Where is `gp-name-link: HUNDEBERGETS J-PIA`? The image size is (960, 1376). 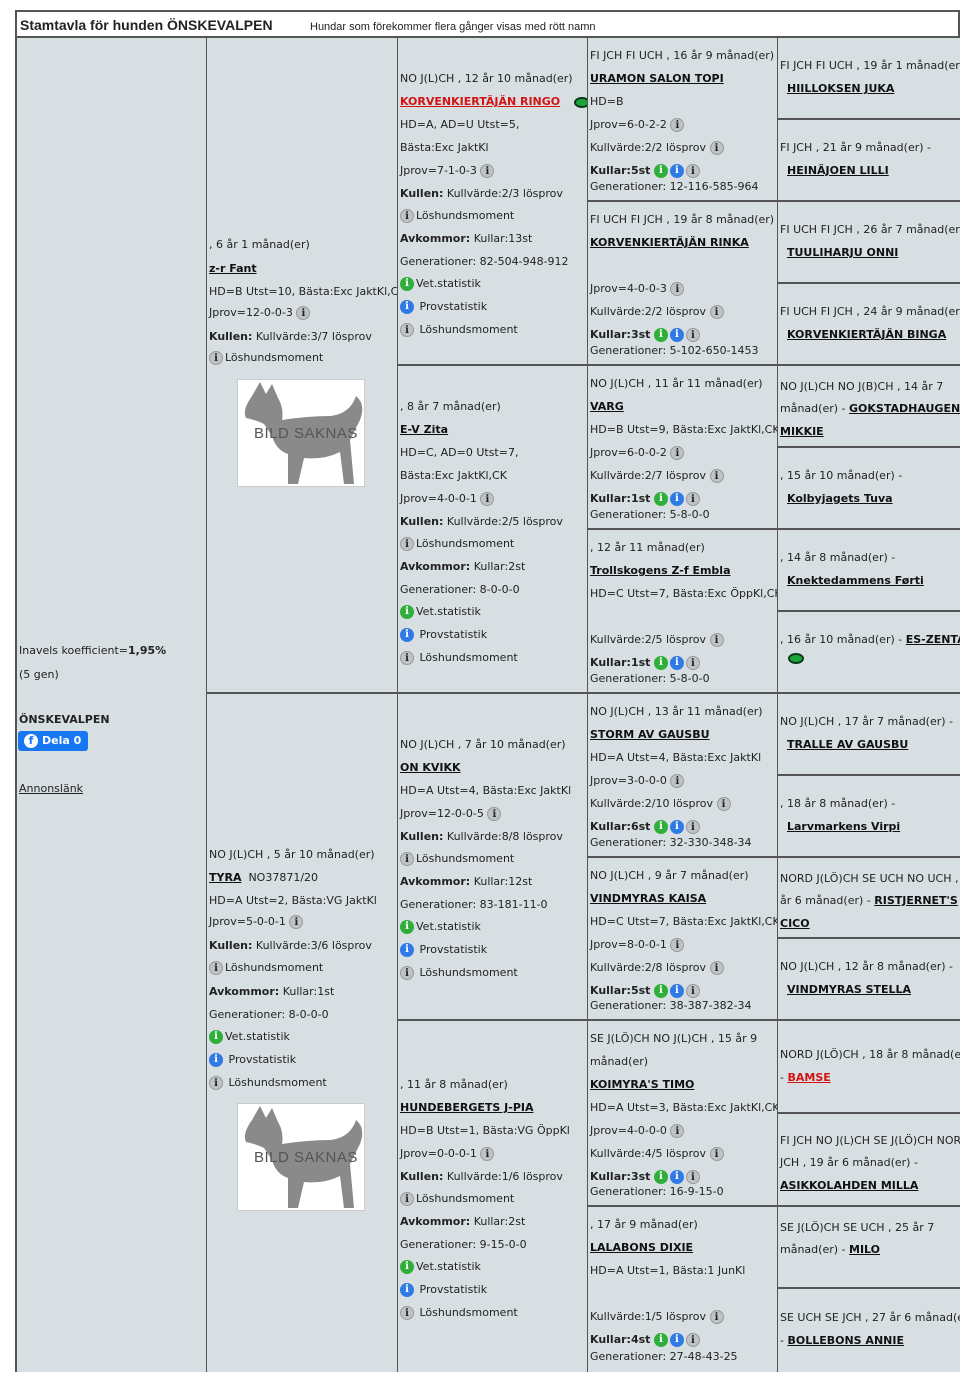 gp-name-link: HUNDEBERGETS J-PIA is located at coordinates (466, 1107).